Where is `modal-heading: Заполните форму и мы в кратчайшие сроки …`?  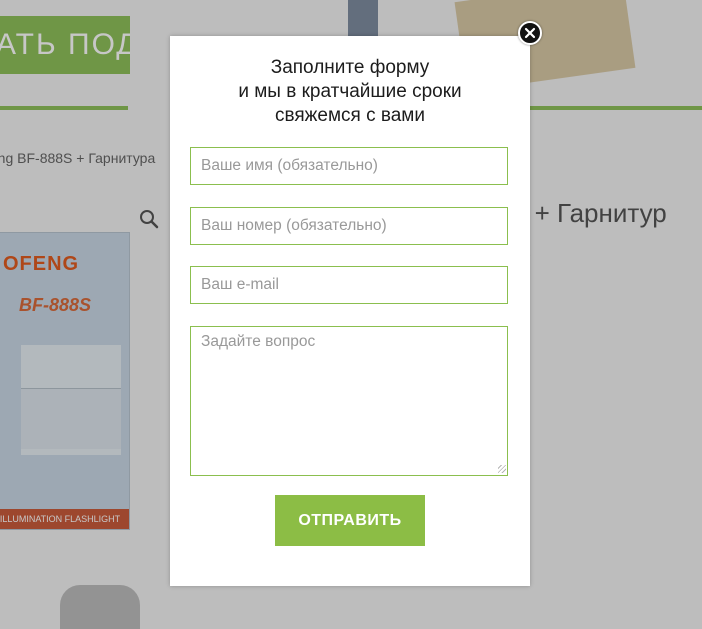
modal-heading: Заполните форму и мы в кратчайшие сроки … is located at coordinates (350, 91).